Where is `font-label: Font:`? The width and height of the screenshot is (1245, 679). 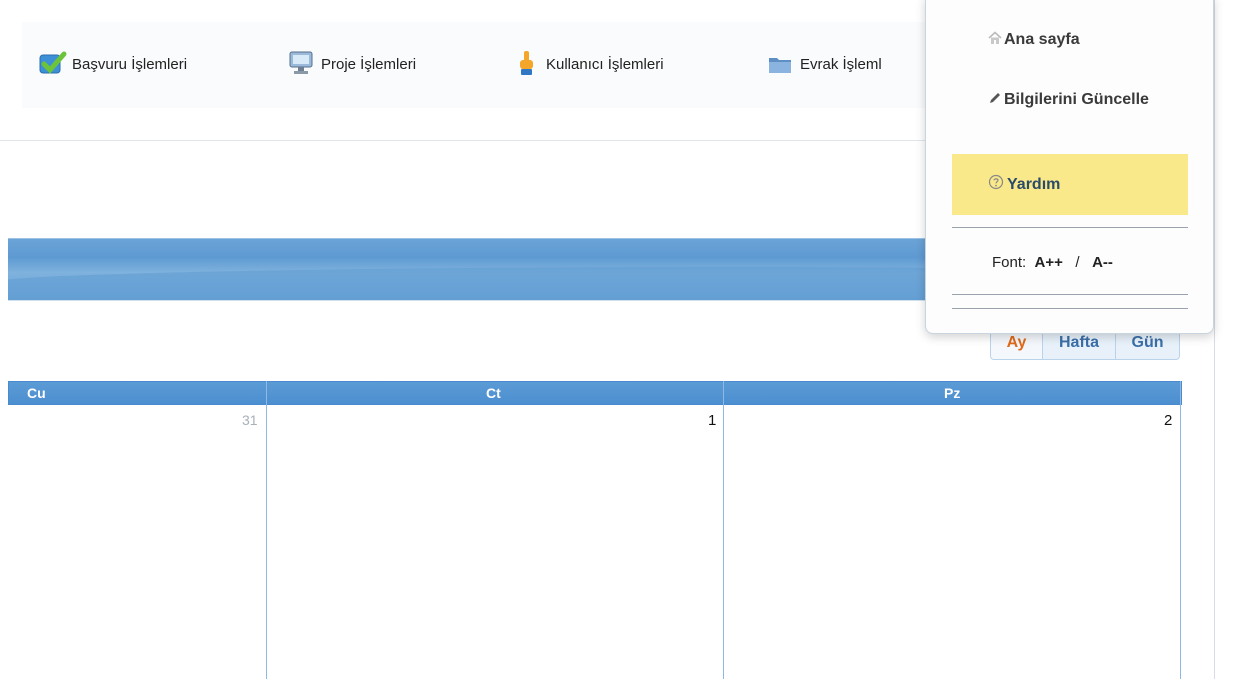 font-label: Font: is located at coordinates (1009, 262).